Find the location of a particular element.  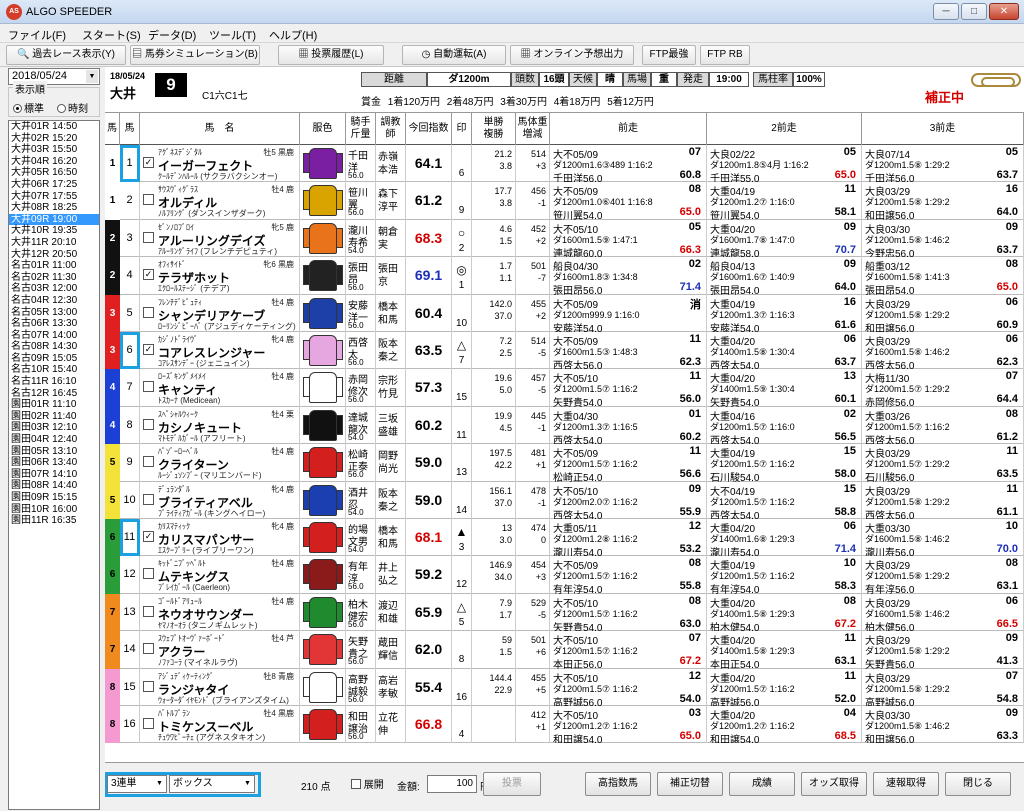

race-list-item: 大井01R 14:50 is located at coordinates (54, 127).